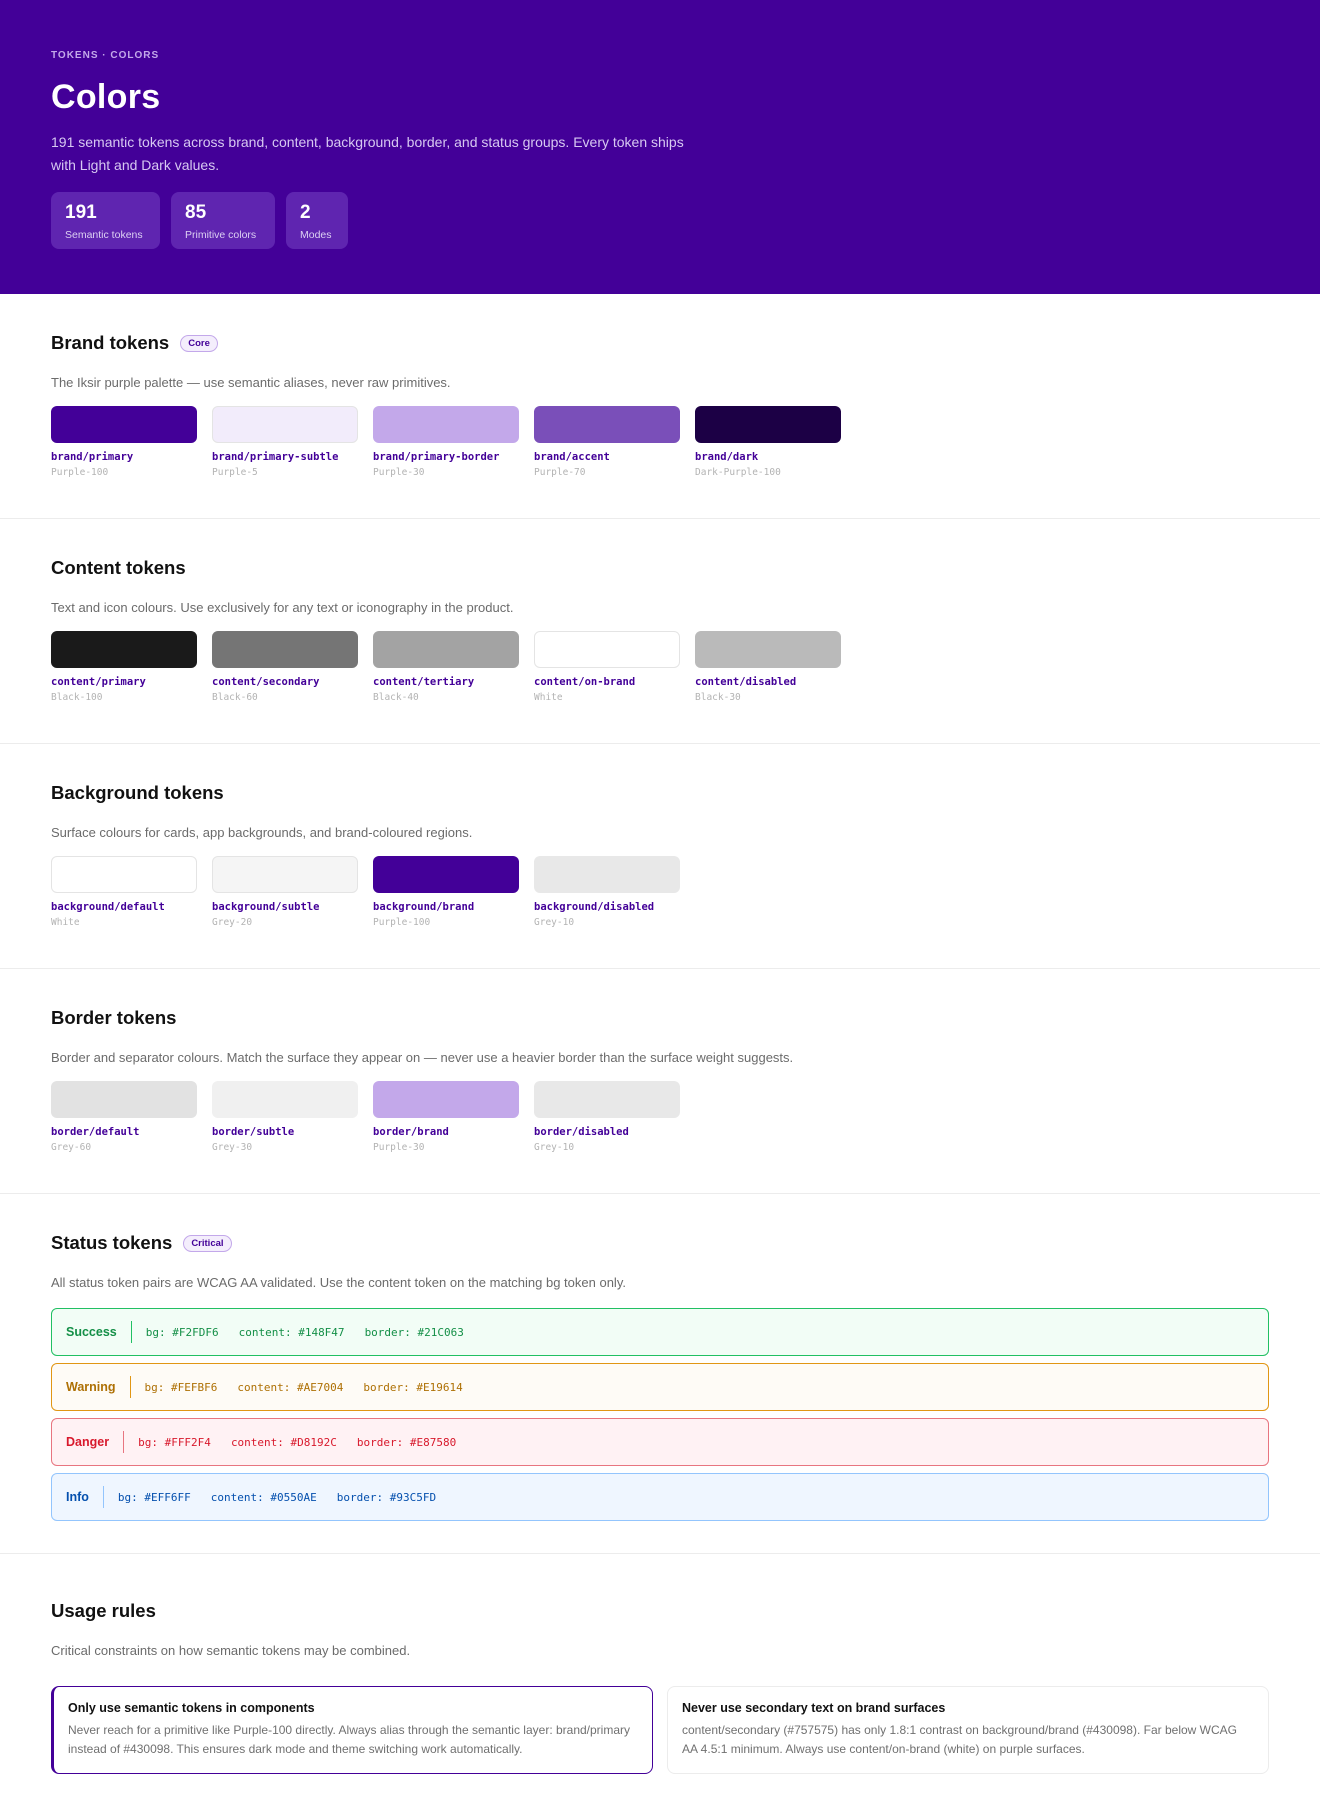 The width and height of the screenshot is (1320, 1800). I want to click on token-card: brand/accent Purple-70, so click(607, 442).